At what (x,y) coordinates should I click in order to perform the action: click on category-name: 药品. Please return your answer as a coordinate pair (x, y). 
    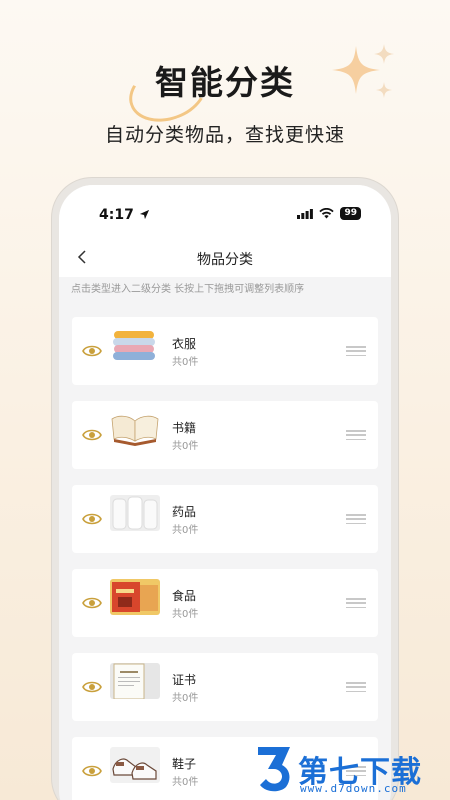
    Looking at the image, I should click on (184, 512).